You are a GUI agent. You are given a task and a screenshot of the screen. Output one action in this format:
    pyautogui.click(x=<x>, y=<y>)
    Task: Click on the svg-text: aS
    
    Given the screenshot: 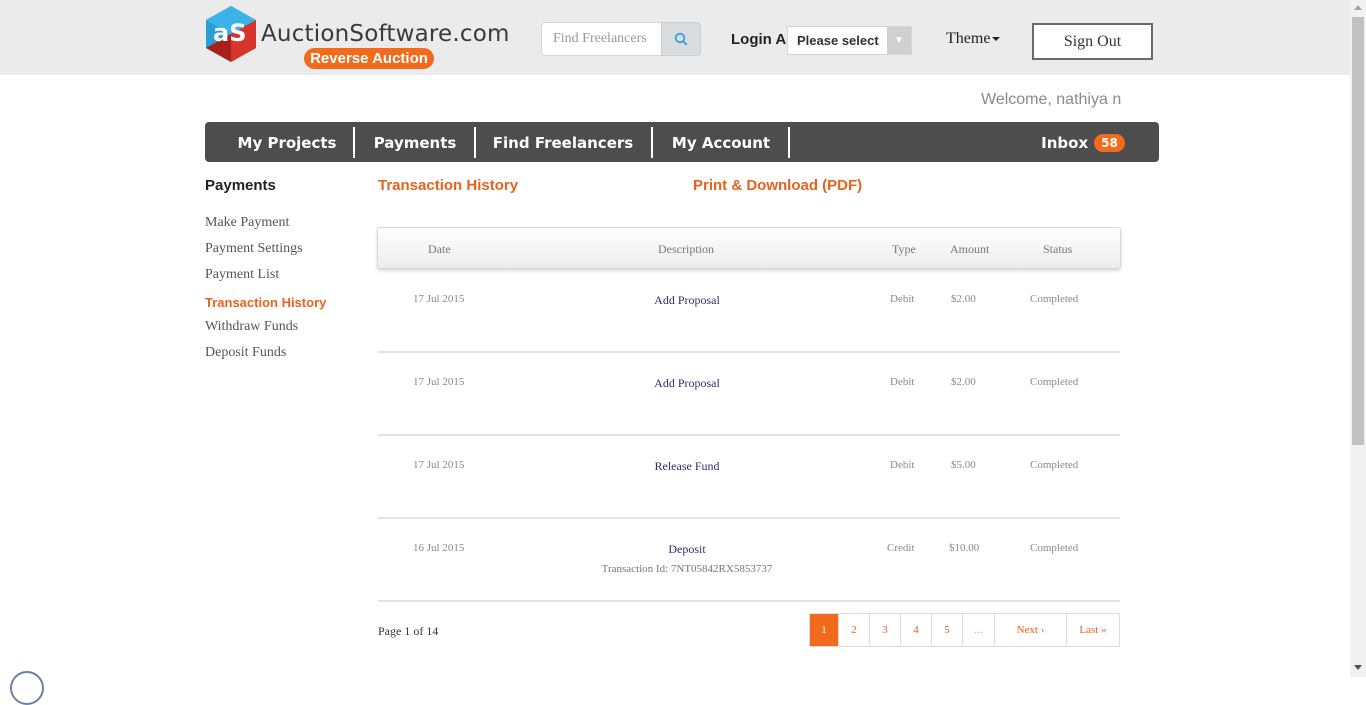 What is the action you would take?
    pyautogui.click(x=229, y=33)
    